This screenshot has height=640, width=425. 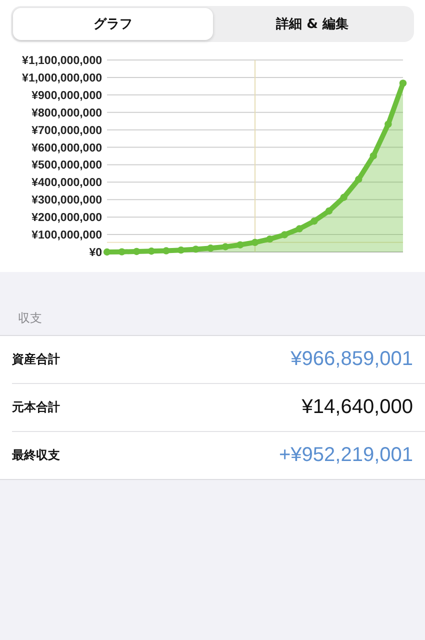 What do you see at coordinates (345, 455) in the screenshot?
I see `row-value: +¥952,219,001` at bounding box center [345, 455].